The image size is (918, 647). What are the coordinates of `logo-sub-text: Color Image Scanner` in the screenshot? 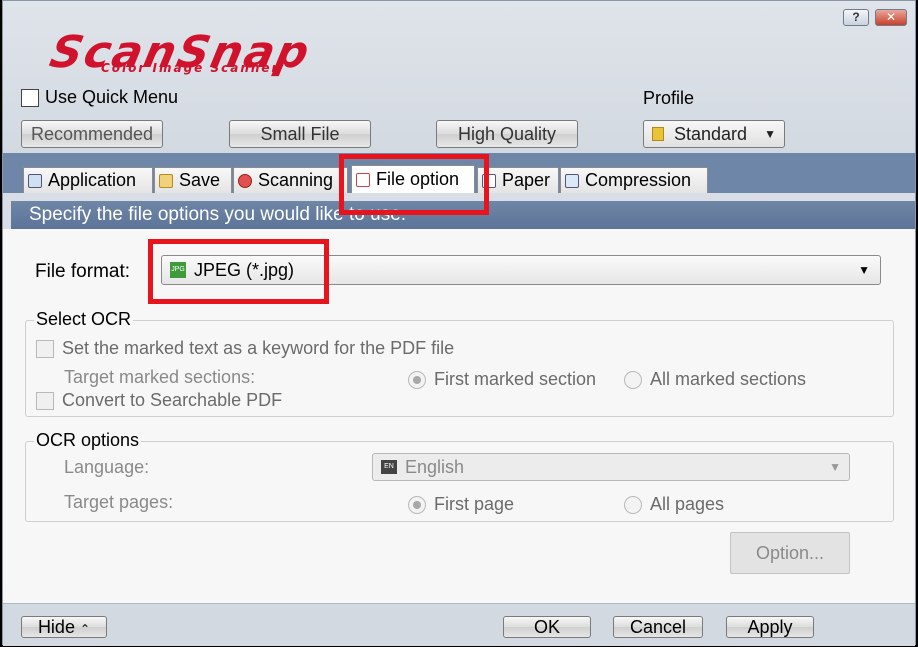 It's located at (190, 68).